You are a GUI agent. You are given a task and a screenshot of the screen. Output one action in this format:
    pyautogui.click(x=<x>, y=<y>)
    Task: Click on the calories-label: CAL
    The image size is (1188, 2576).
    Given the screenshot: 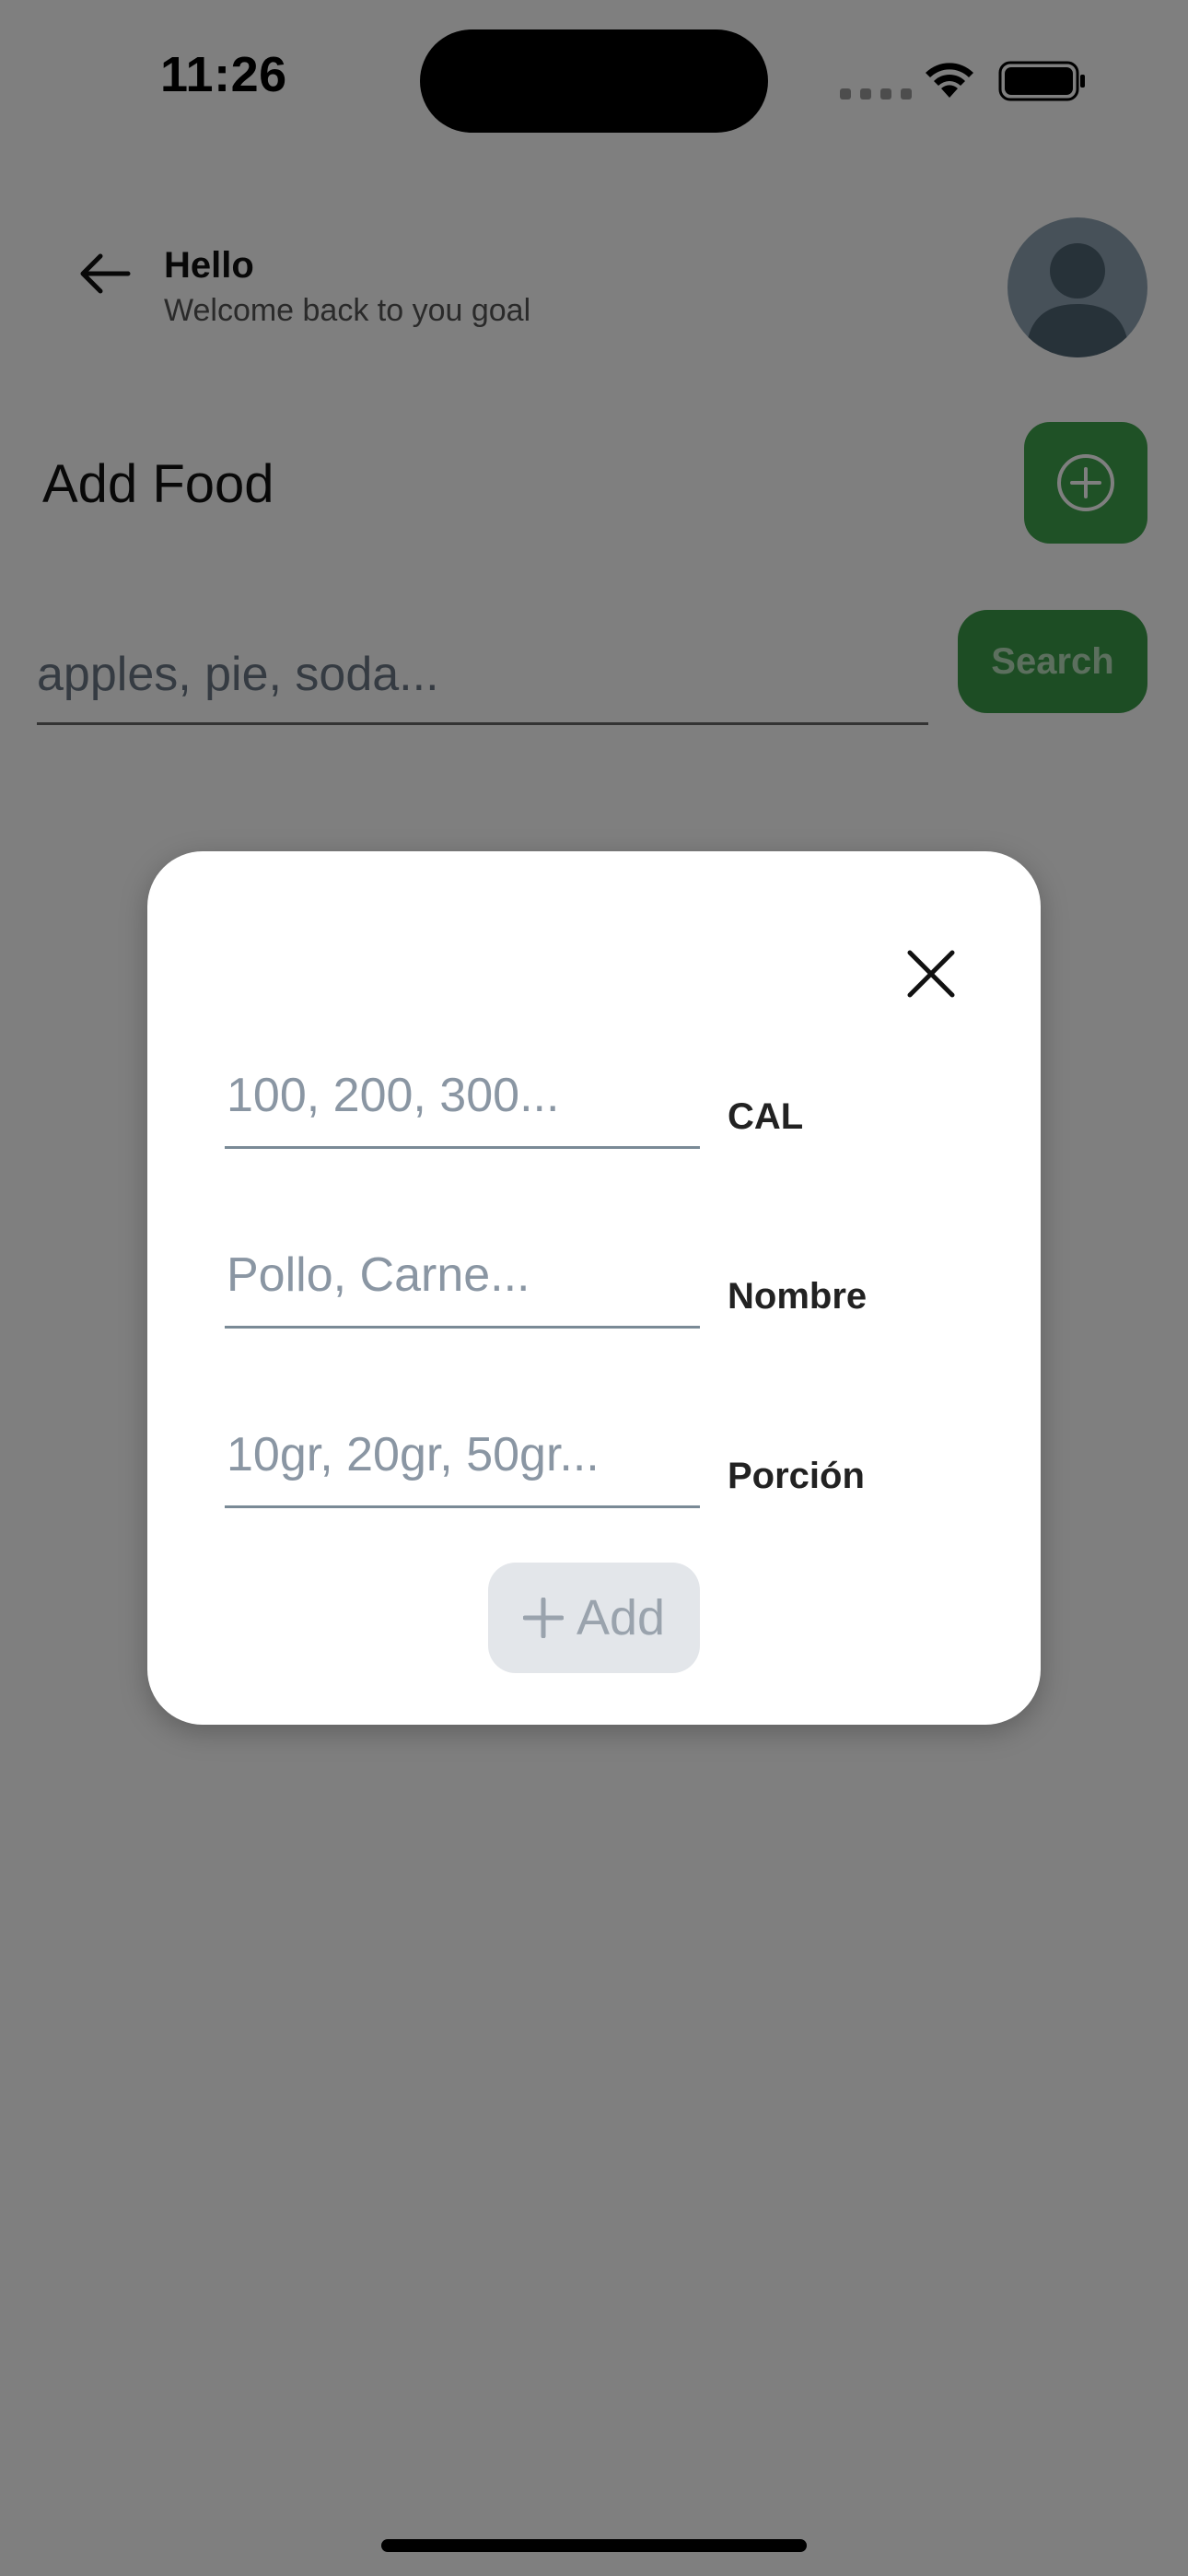 What is the action you would take?
    pyautogui.click(x=766, y=1116)
    